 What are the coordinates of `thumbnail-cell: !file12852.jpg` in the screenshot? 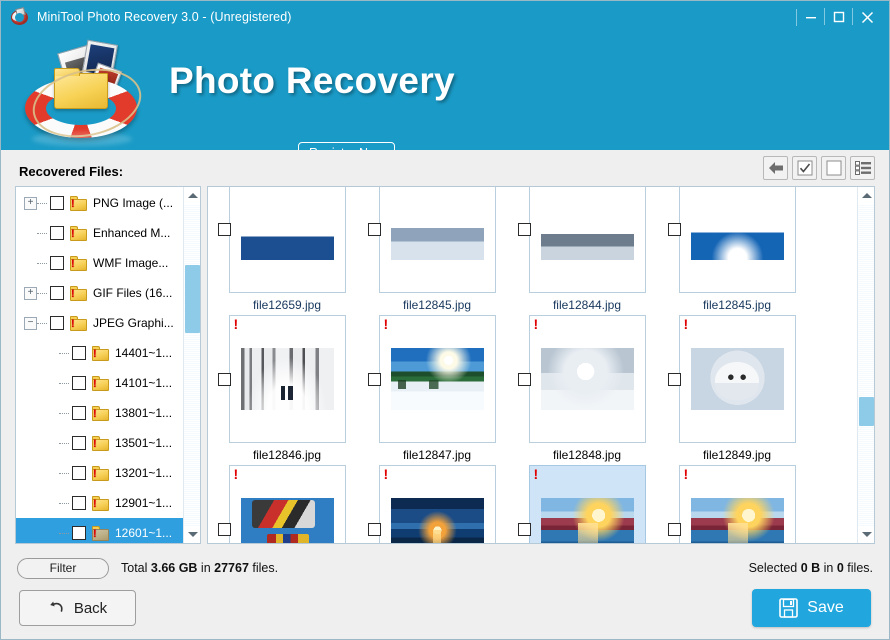 It's located at (737, 503).